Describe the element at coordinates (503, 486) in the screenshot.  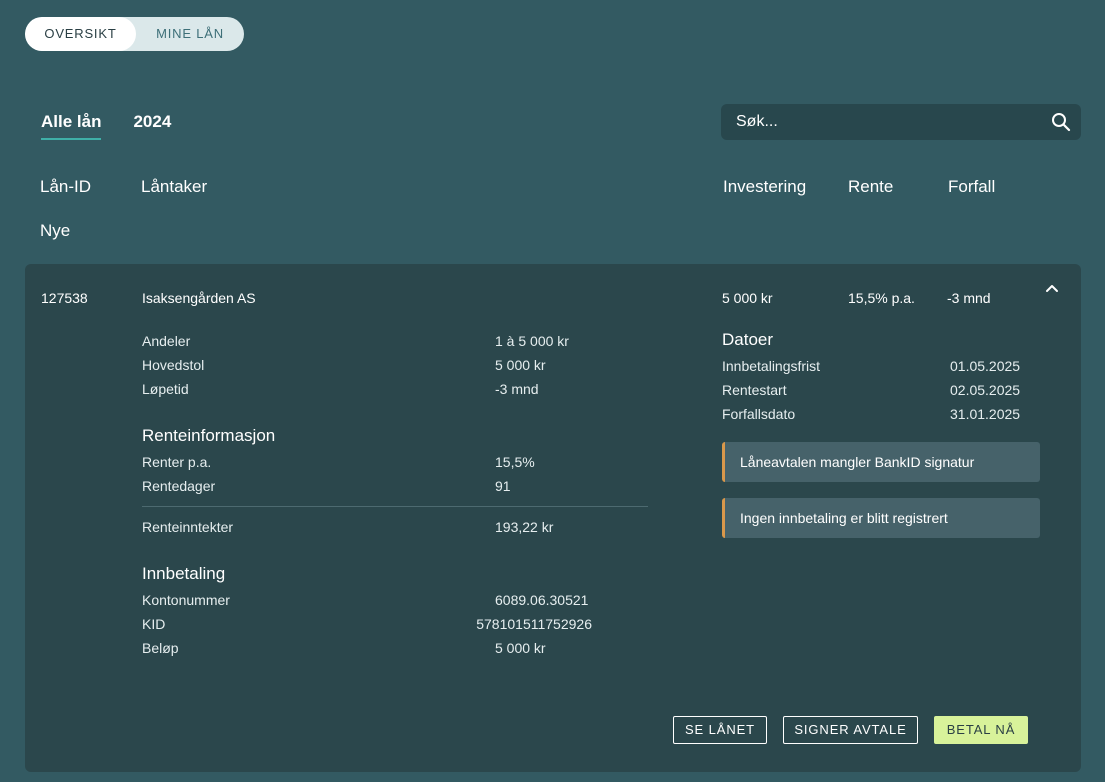
I see `detail-value: 91` at that location.